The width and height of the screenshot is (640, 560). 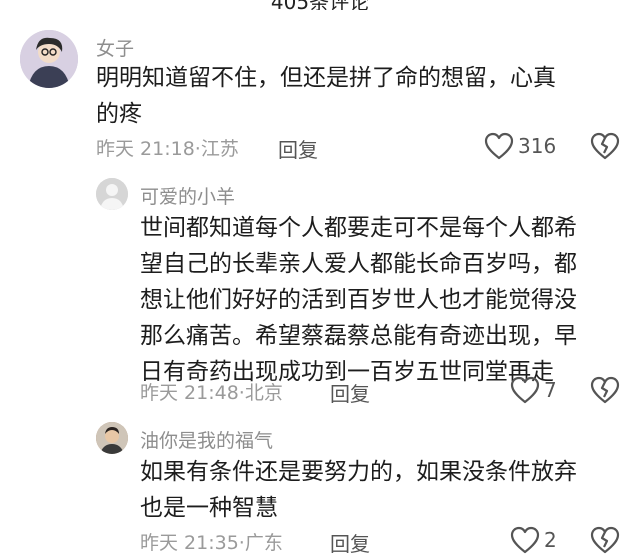 I want to click on comment-meta: 昨天 21:18·江苏, so click(x=167, y=147).